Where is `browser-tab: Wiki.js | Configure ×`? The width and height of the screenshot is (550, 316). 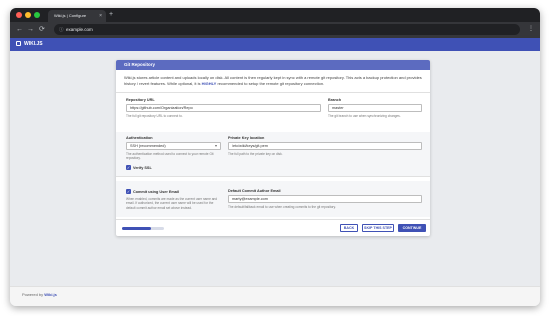 browser-tab: Wiki.js | Configure × is located at coordinates (77, 16).